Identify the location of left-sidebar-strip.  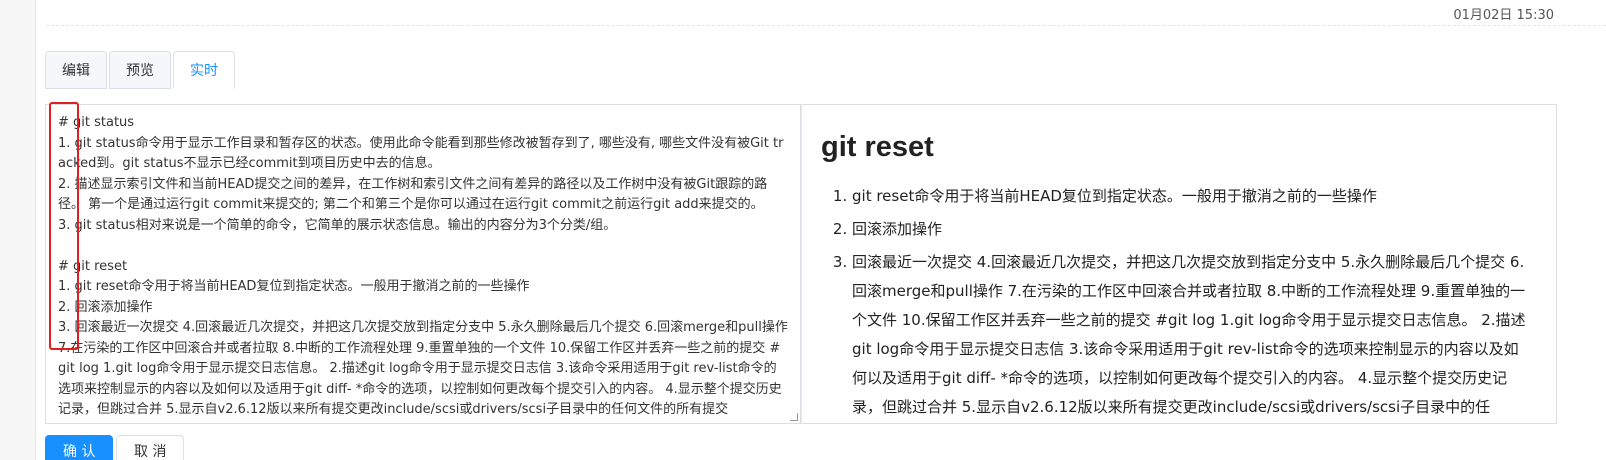
(18, 230).